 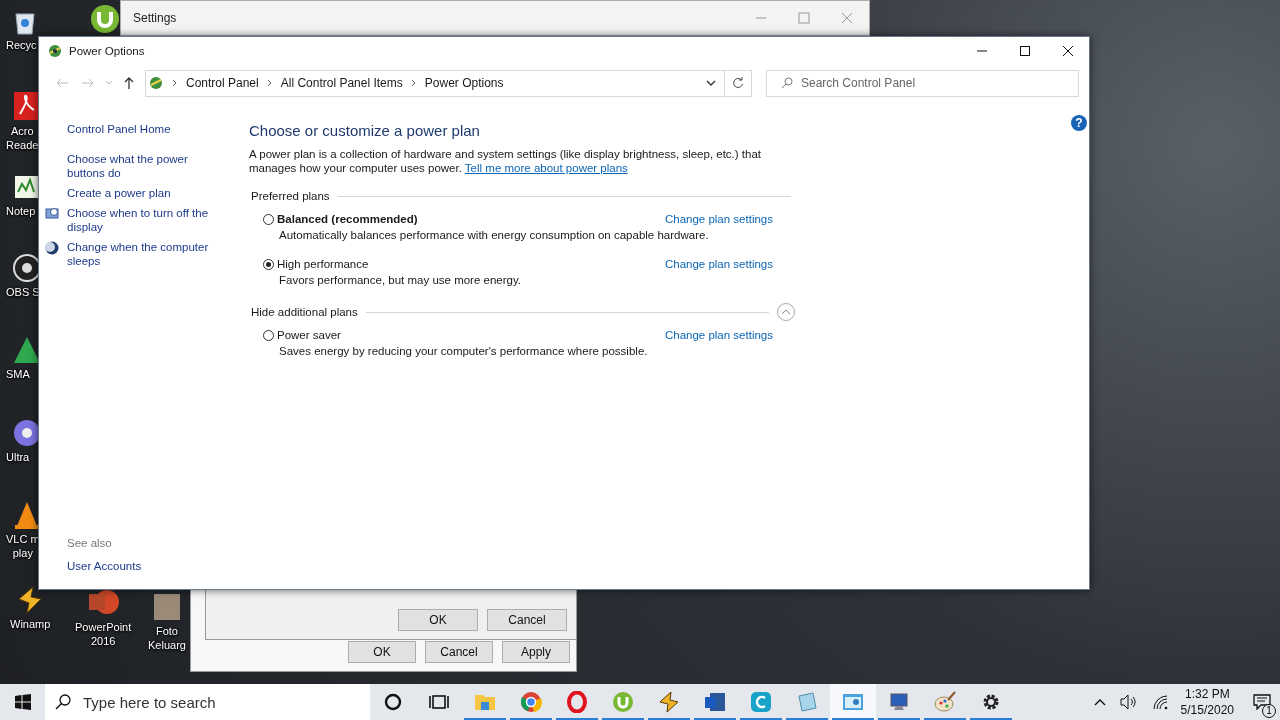 I want to click on search-field: Search Control Panel, so click(x=922, y=83).